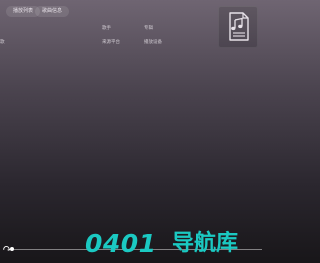  I want to click on source-platform-label: 来源平台, so click(111, 42).